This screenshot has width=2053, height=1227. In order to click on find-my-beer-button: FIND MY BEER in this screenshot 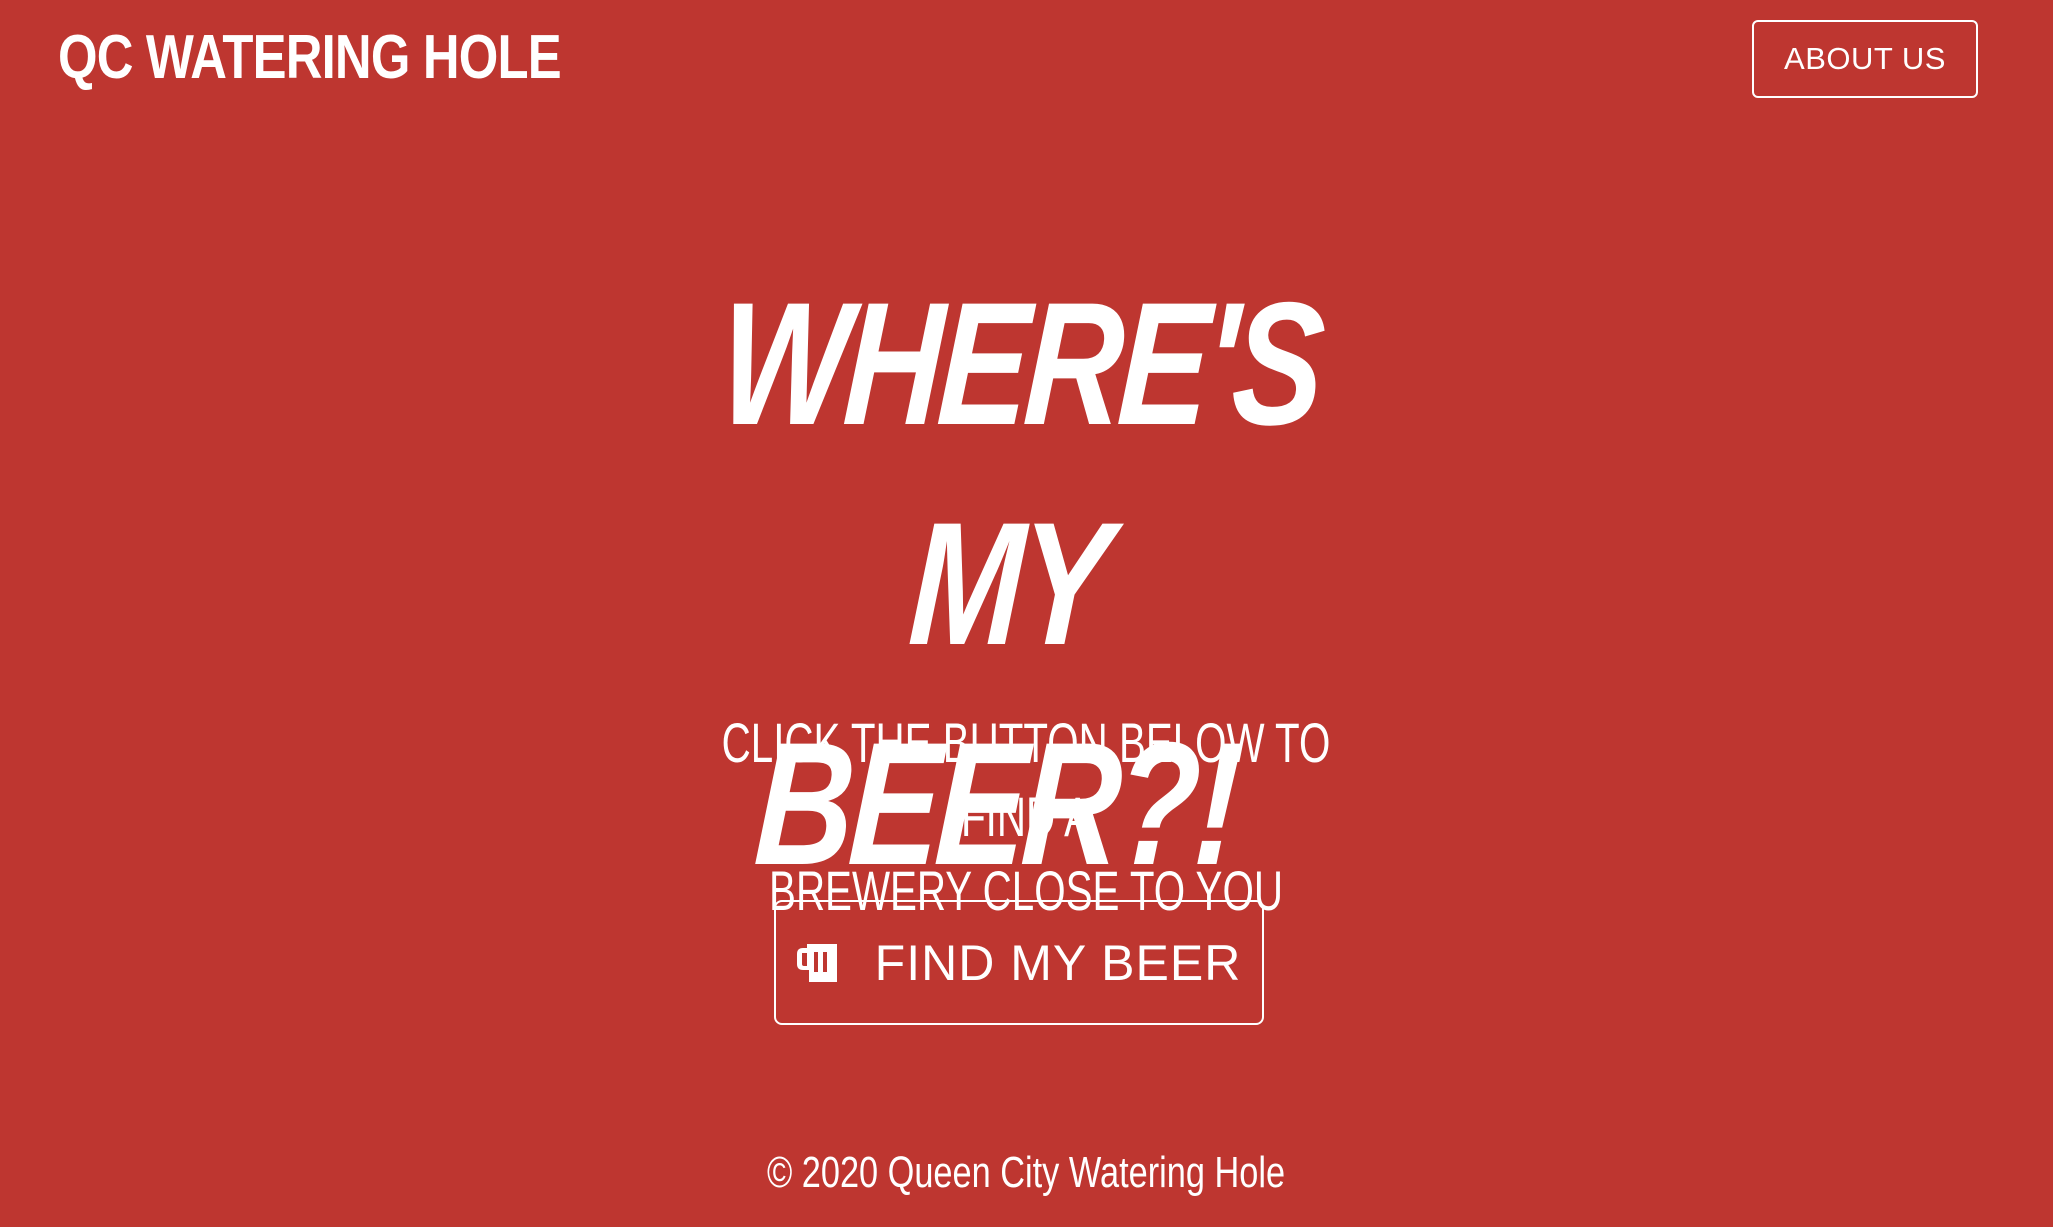, I will do `click(1019, 962)`.